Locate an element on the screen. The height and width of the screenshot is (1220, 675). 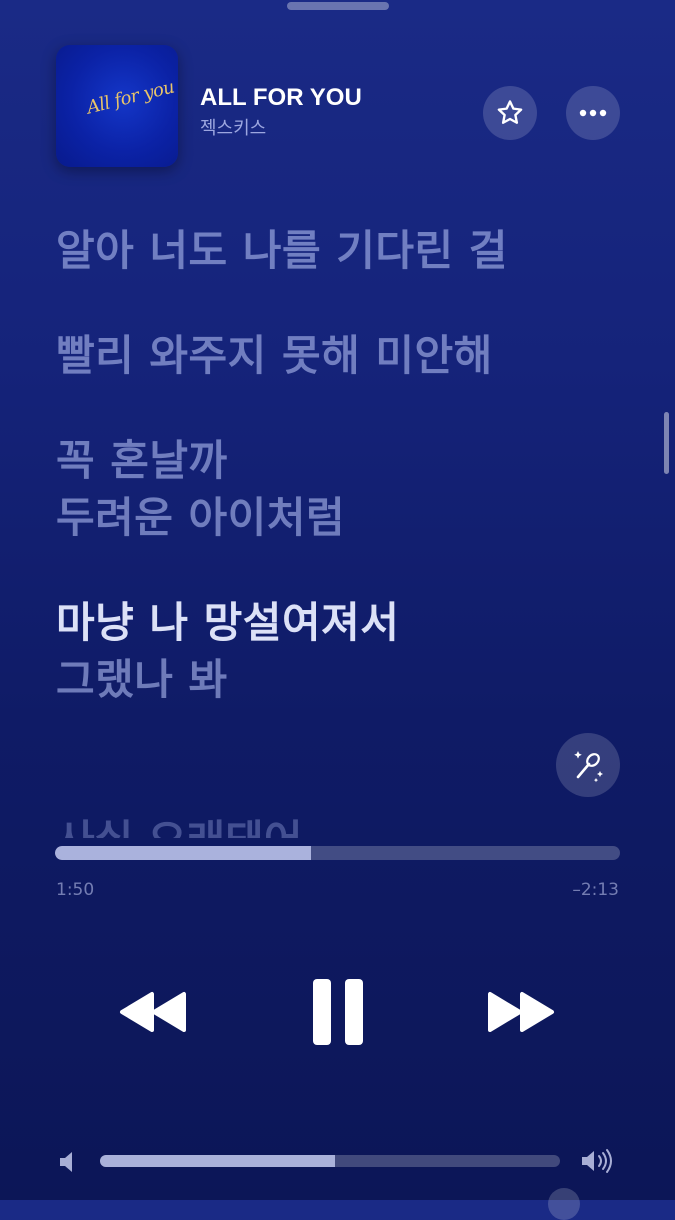
song-title: ALL FOR YOU is located at coordinates (281, 98).